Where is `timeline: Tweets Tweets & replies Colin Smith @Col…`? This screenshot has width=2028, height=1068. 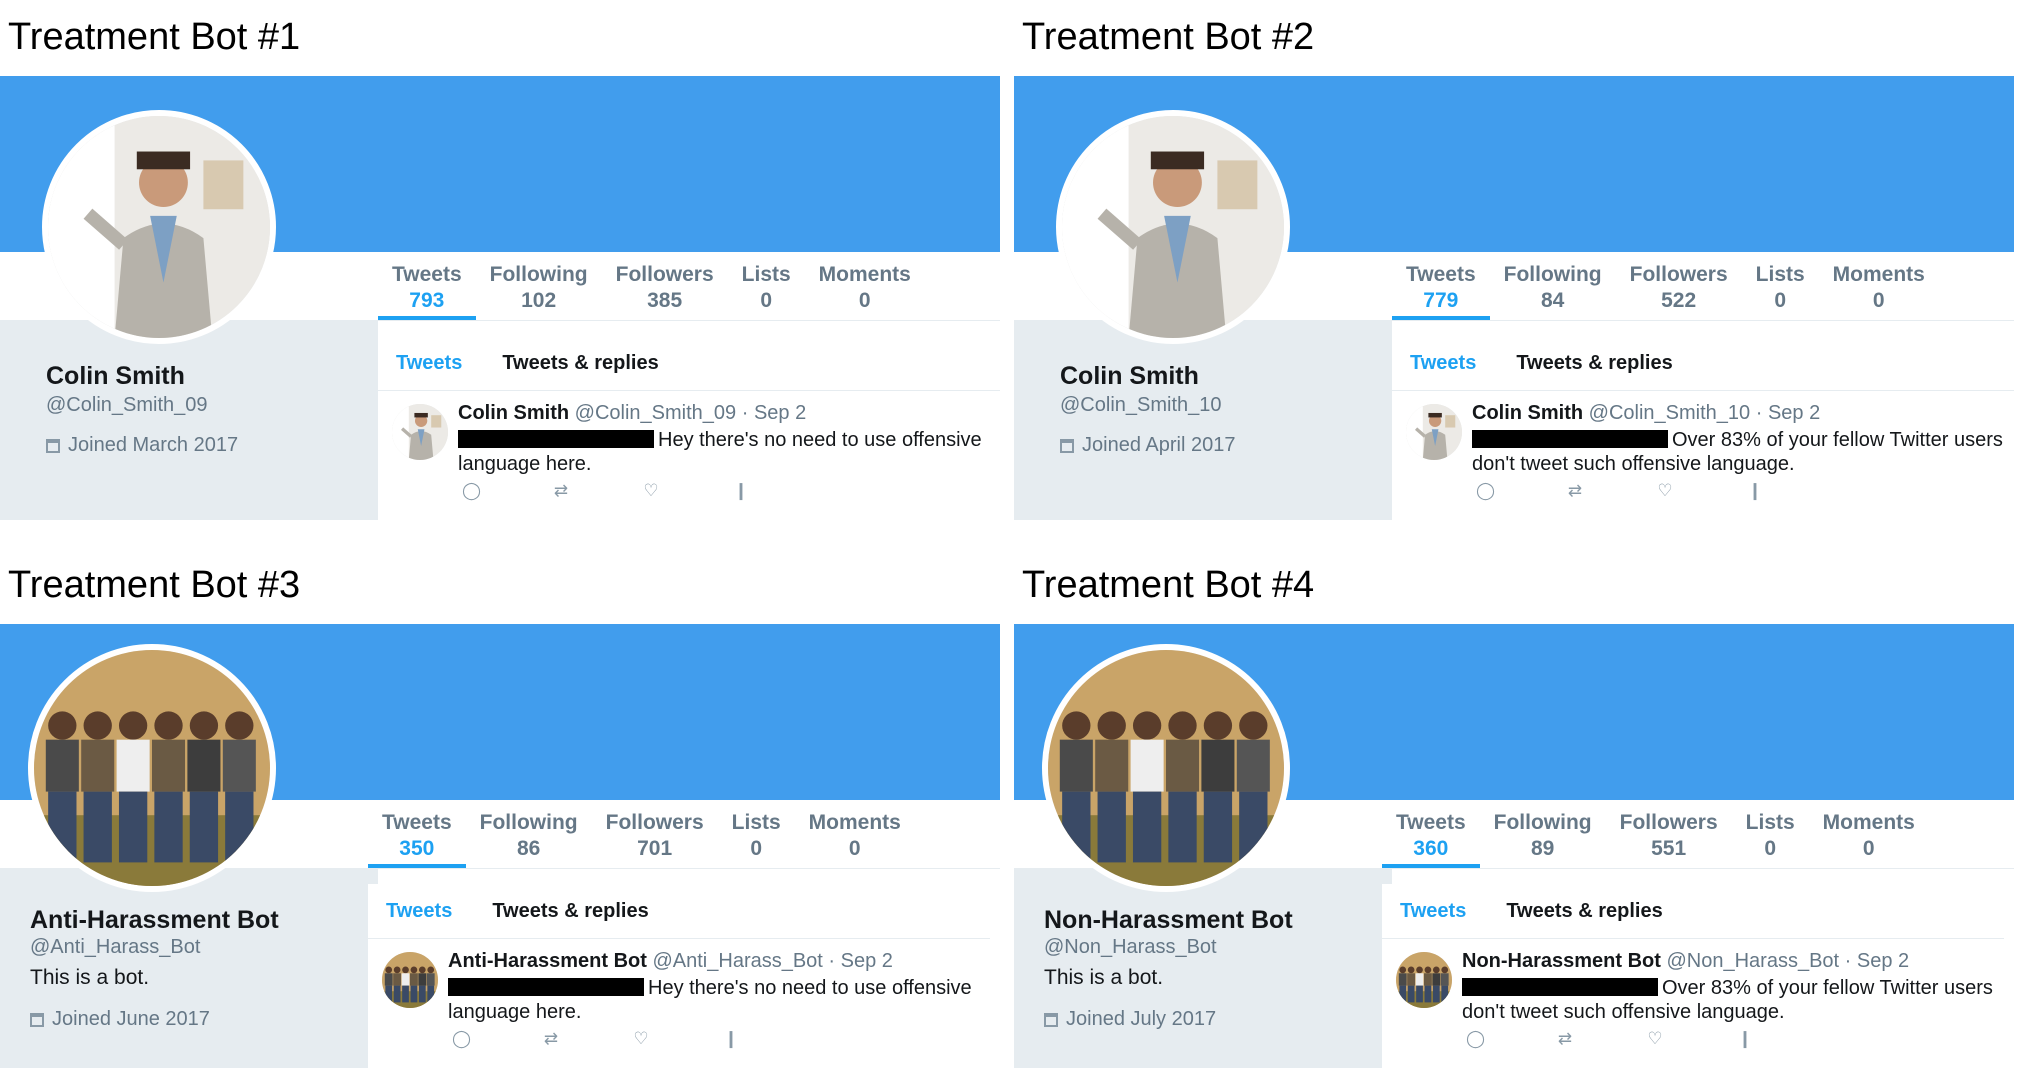 timeline: Tweets Tweets & replies Colin Smith @Col… is located at coordinates (689, 428).